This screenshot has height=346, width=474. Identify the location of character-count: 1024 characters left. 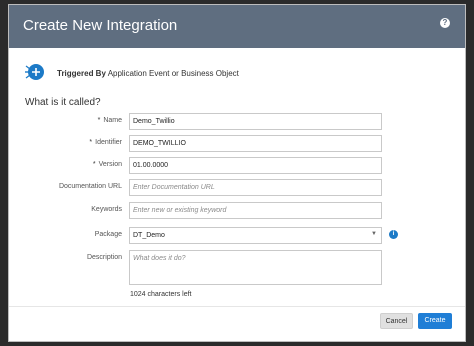
(161, 294).